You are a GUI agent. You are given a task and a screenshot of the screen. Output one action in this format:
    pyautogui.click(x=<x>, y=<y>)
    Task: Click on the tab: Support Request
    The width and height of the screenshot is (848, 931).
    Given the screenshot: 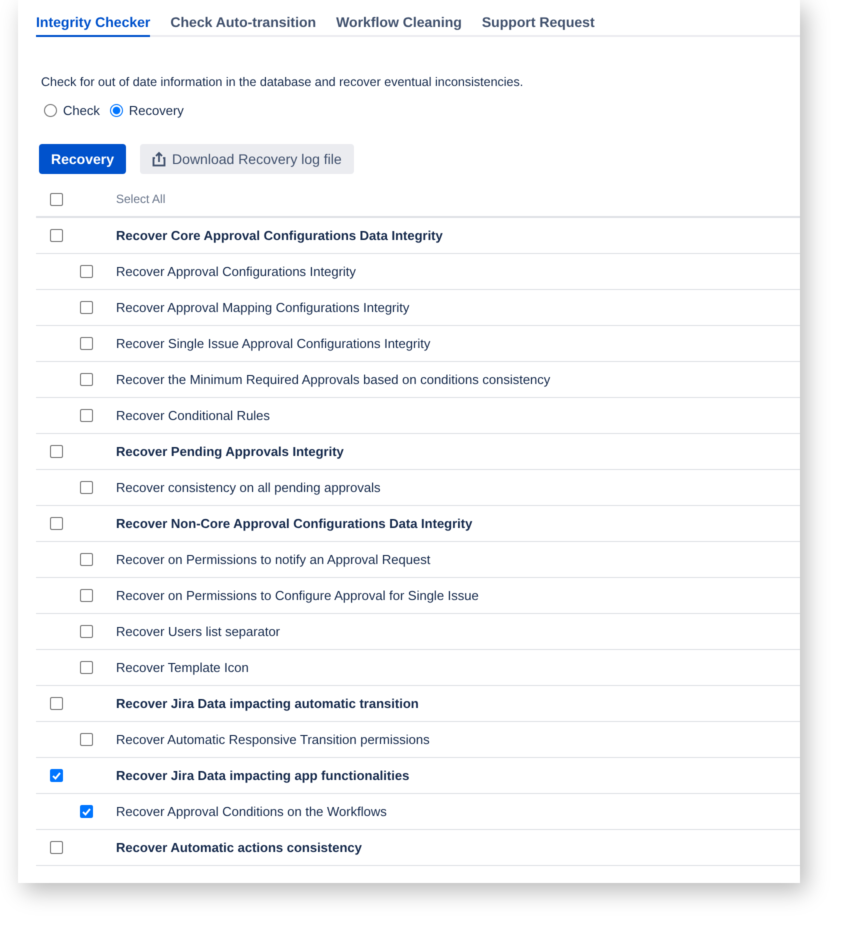 What is the action you would take?
    pyautogui.click(x=538, y=23)
    